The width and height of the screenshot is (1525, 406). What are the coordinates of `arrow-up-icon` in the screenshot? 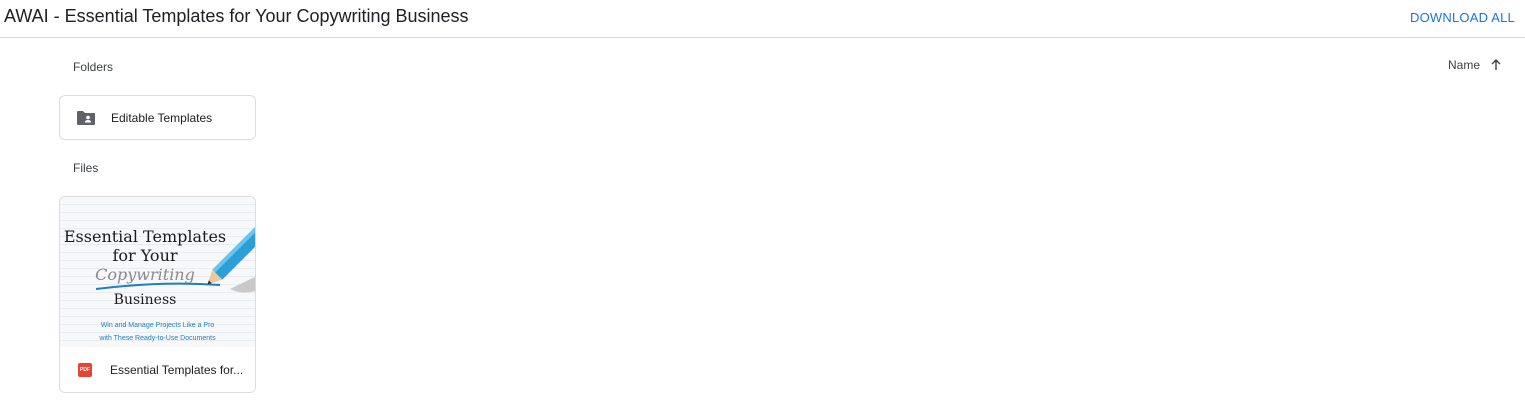 It's located at (1496, 65).